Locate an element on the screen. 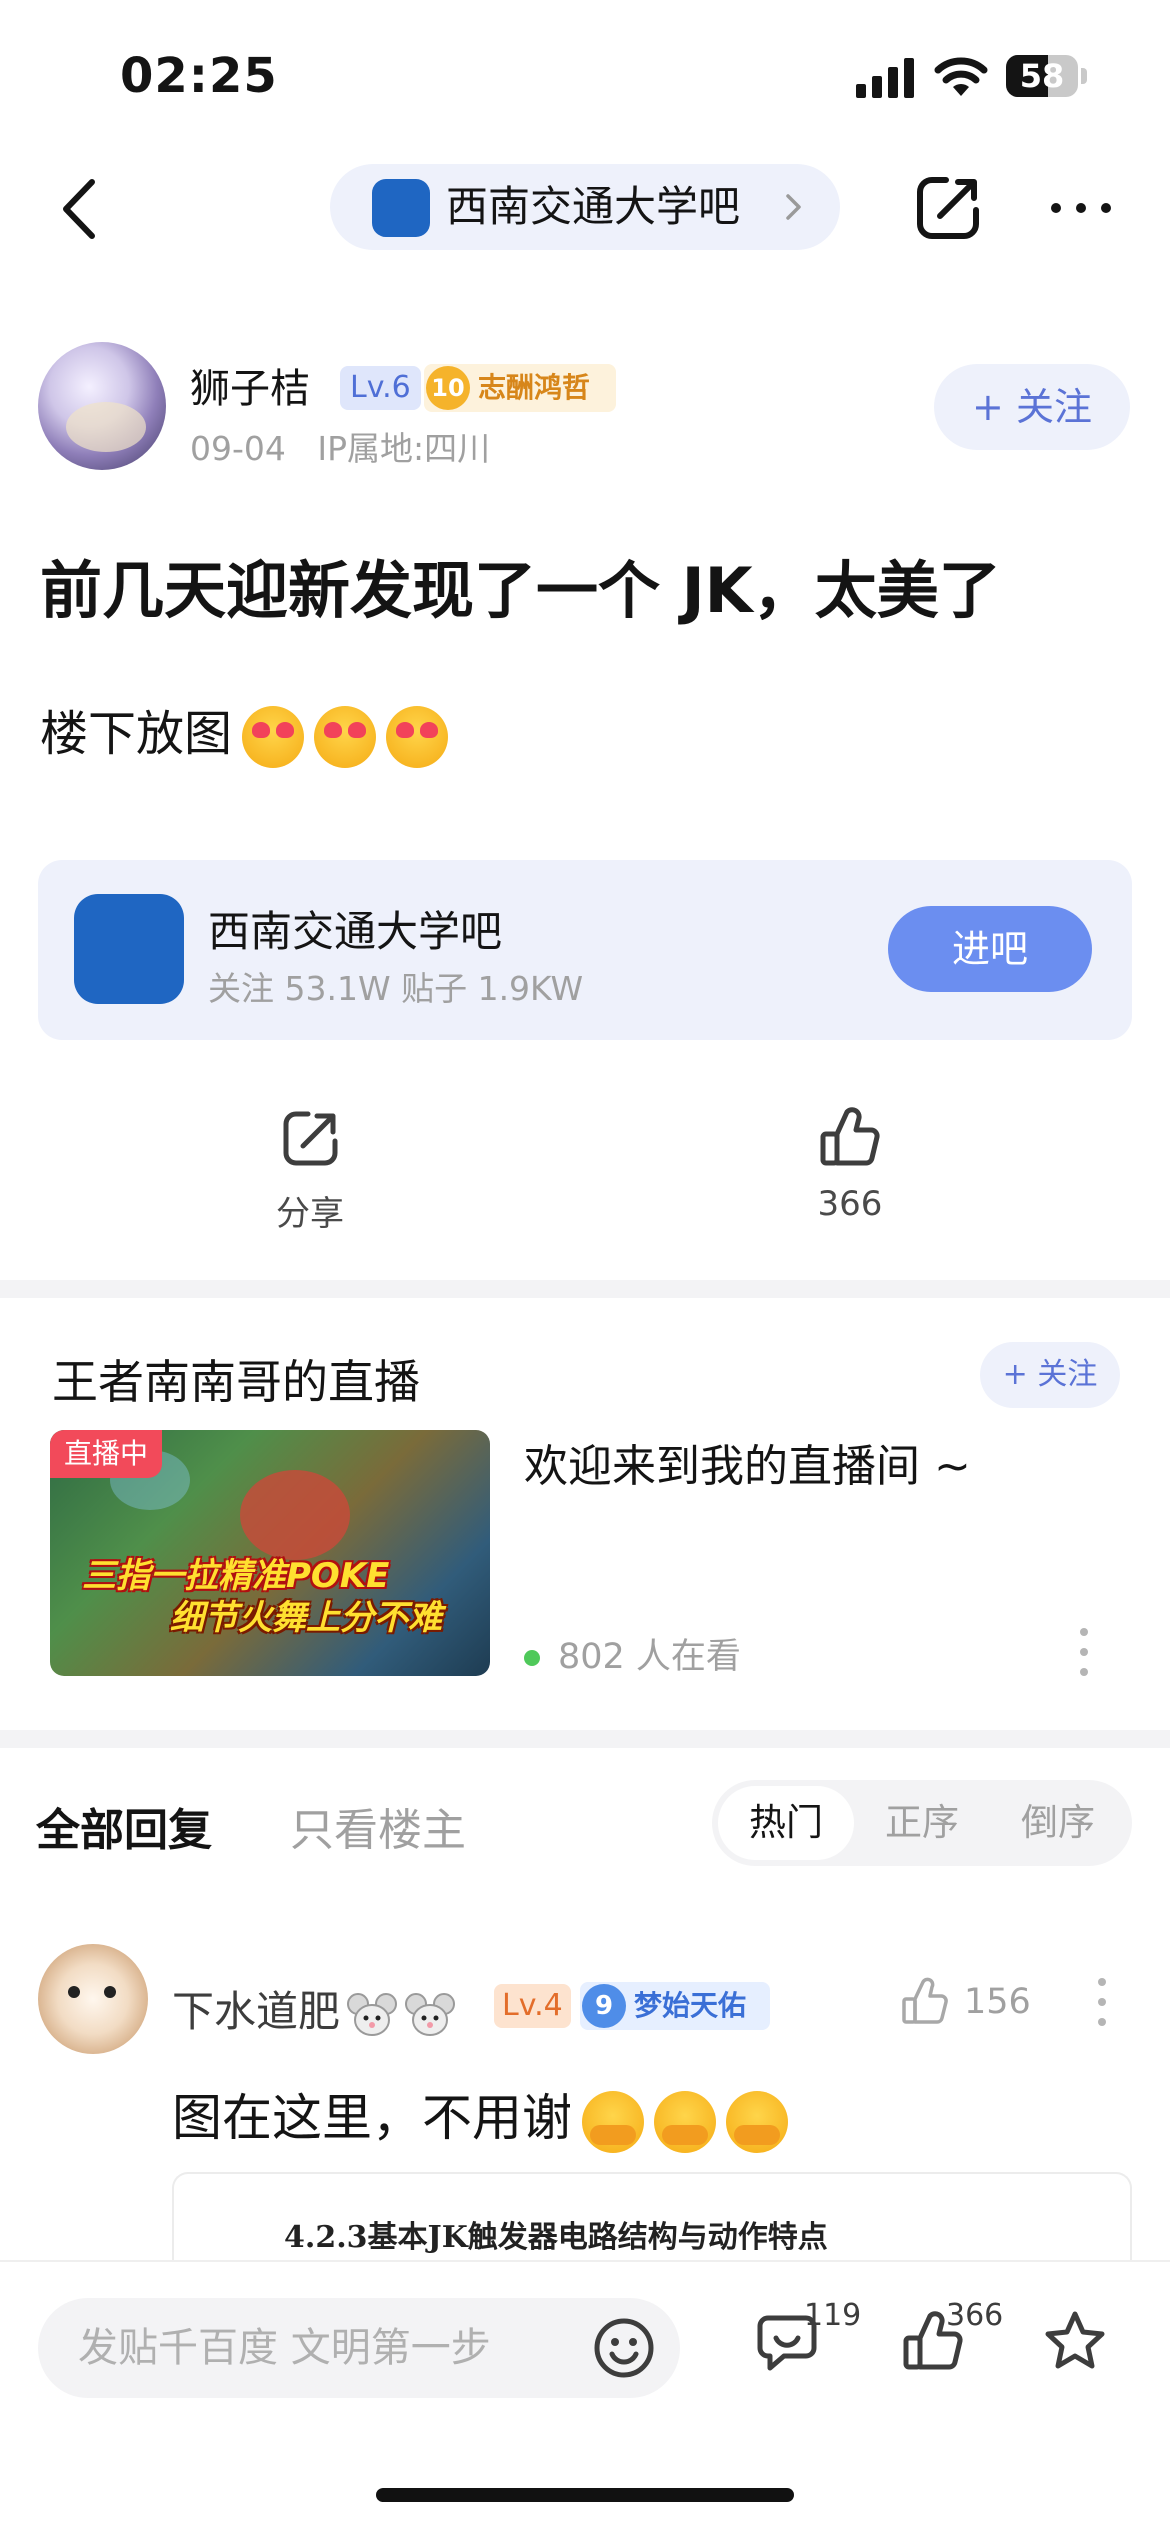 The image size is (1170, 2532). comment-text: 图在这里，不用谢 is located at coordinates (480, 2115).